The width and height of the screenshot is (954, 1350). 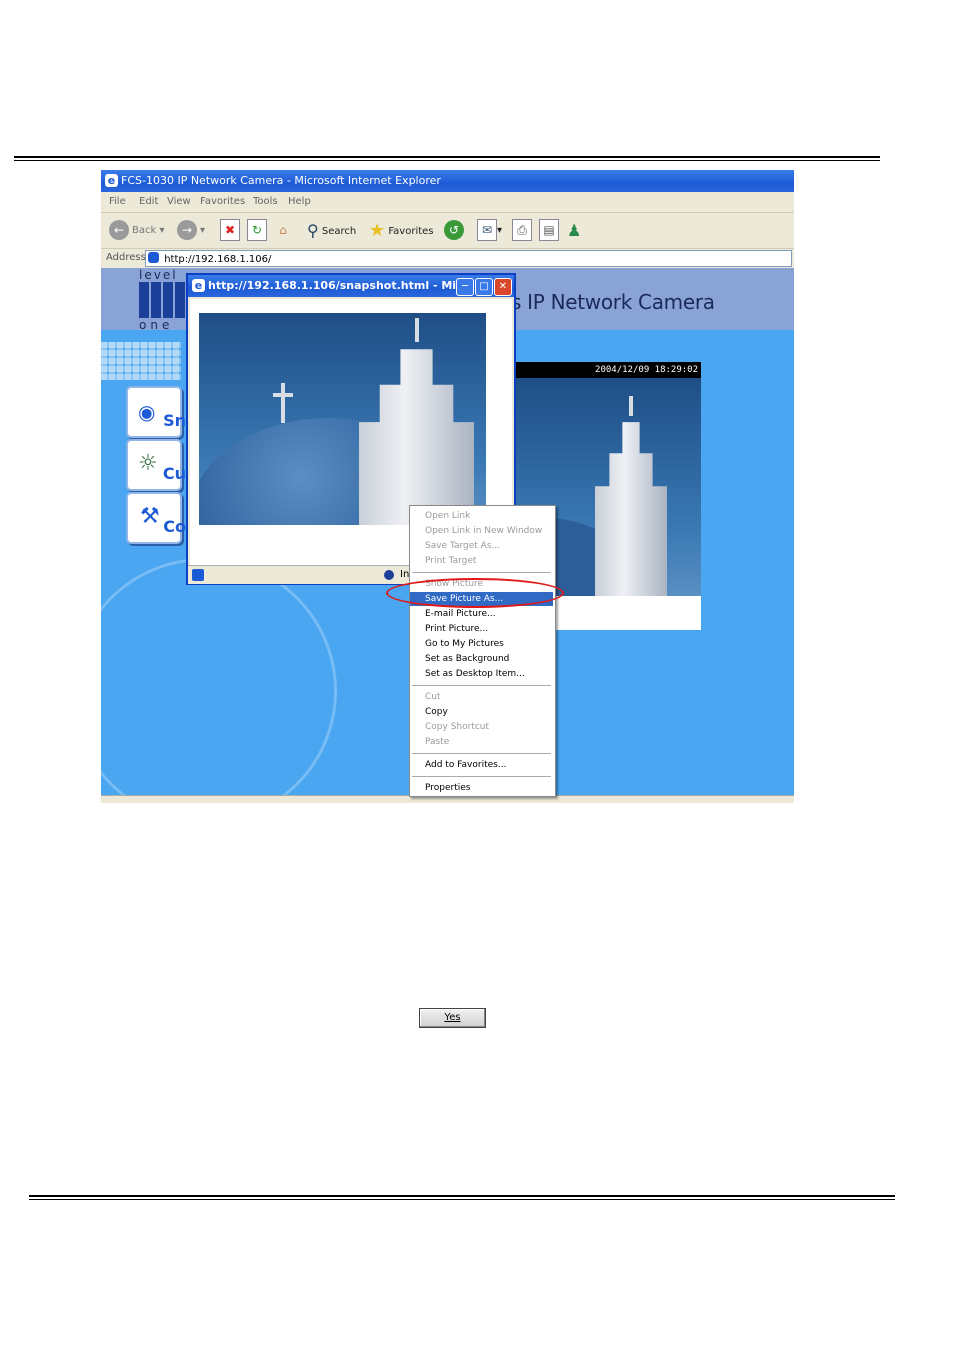 I want to click on menu-bar: File Edit View Favorites Tools Help, so click(x=447, y=202).